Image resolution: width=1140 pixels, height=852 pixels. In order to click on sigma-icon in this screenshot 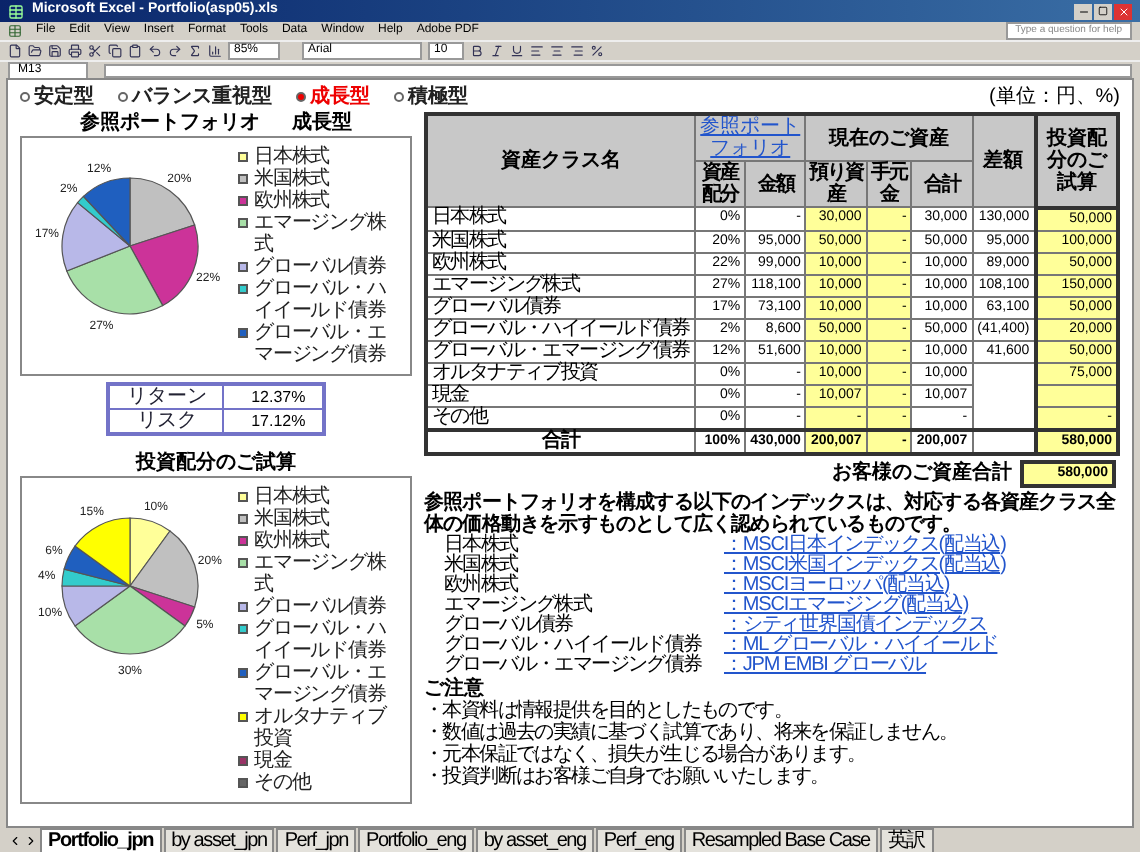, I will do `click(195, 51)`.